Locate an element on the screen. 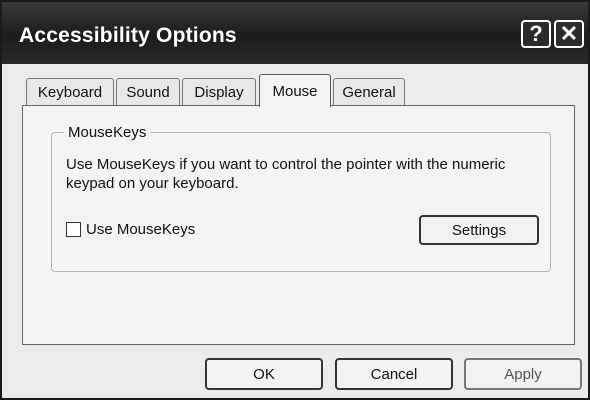 Image resolution: width=590 pixels, height=400 pixels. mousekeys-group-title: MouseKeys is located at coordinates (107, 132).